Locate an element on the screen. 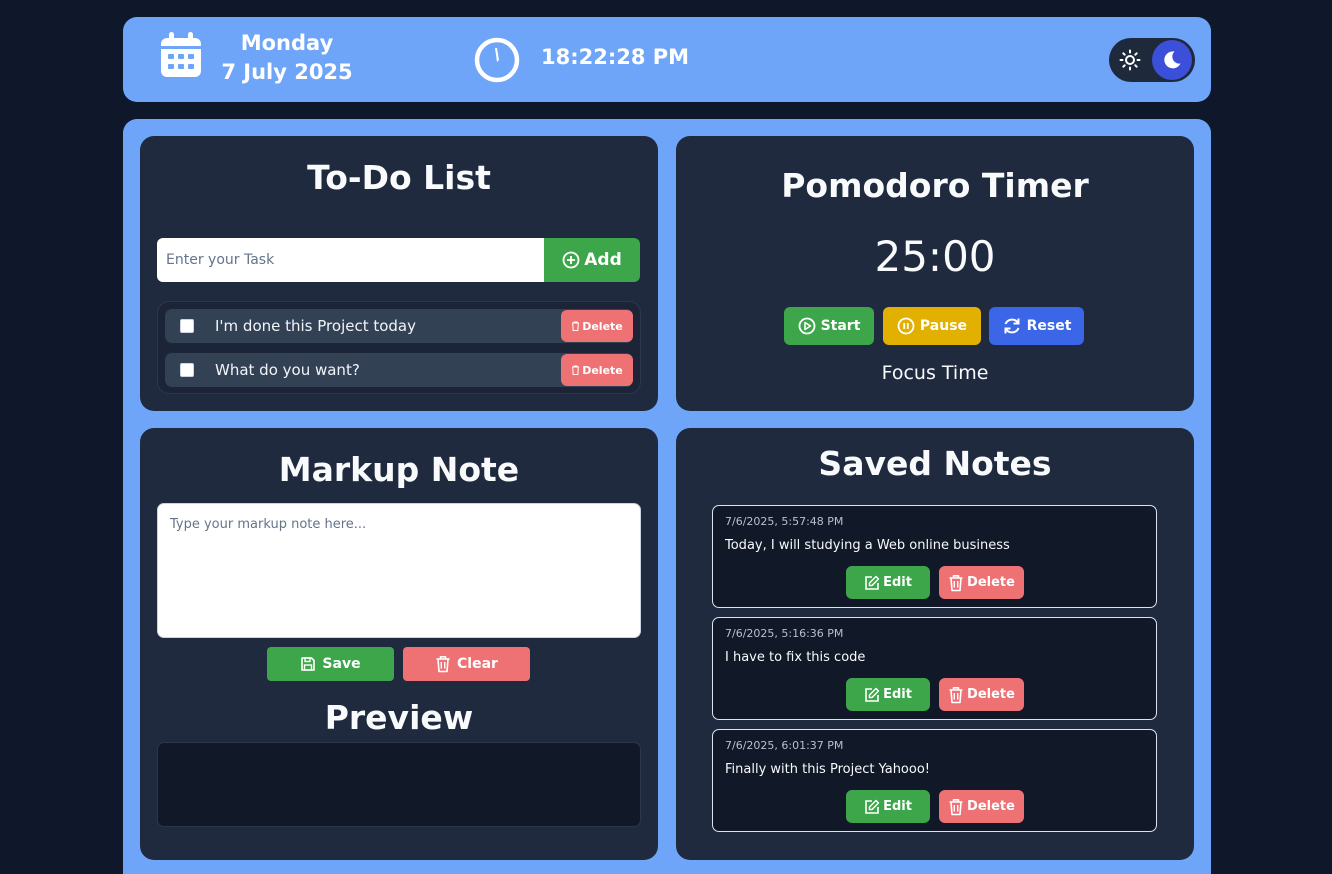 Image resolution: width=1332 pixels, height=874 pixels. add-task-button: Add is located at coordinates (592, 260).